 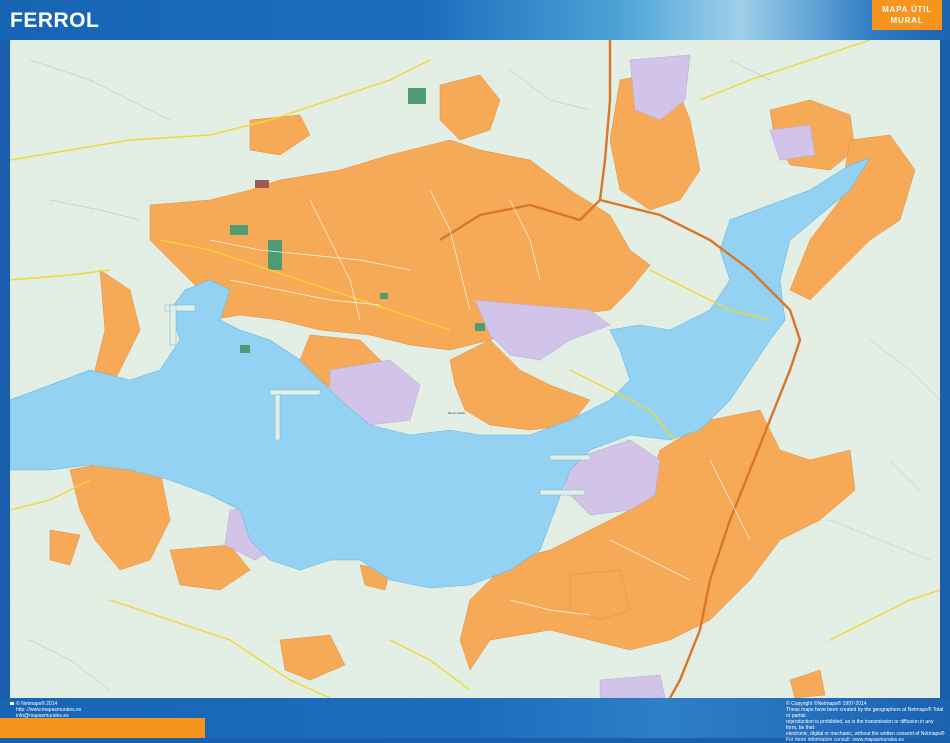 What do you see at coordinates (457, 413) in the screenshot?
I see `island-label: Illa Do Santo` at bounding box center [457, 413].